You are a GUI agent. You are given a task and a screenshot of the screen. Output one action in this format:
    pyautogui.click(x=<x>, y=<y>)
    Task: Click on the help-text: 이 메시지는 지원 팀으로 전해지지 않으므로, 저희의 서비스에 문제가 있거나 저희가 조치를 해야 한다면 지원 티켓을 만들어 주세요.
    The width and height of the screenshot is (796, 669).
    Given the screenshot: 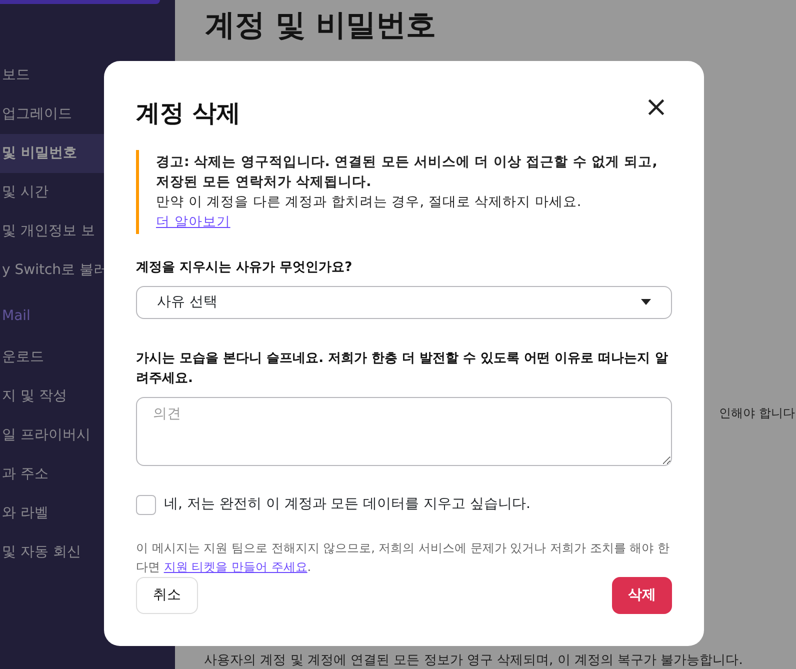 What is the action you would take?
    pyautogui.click(x=403, y=558)
    